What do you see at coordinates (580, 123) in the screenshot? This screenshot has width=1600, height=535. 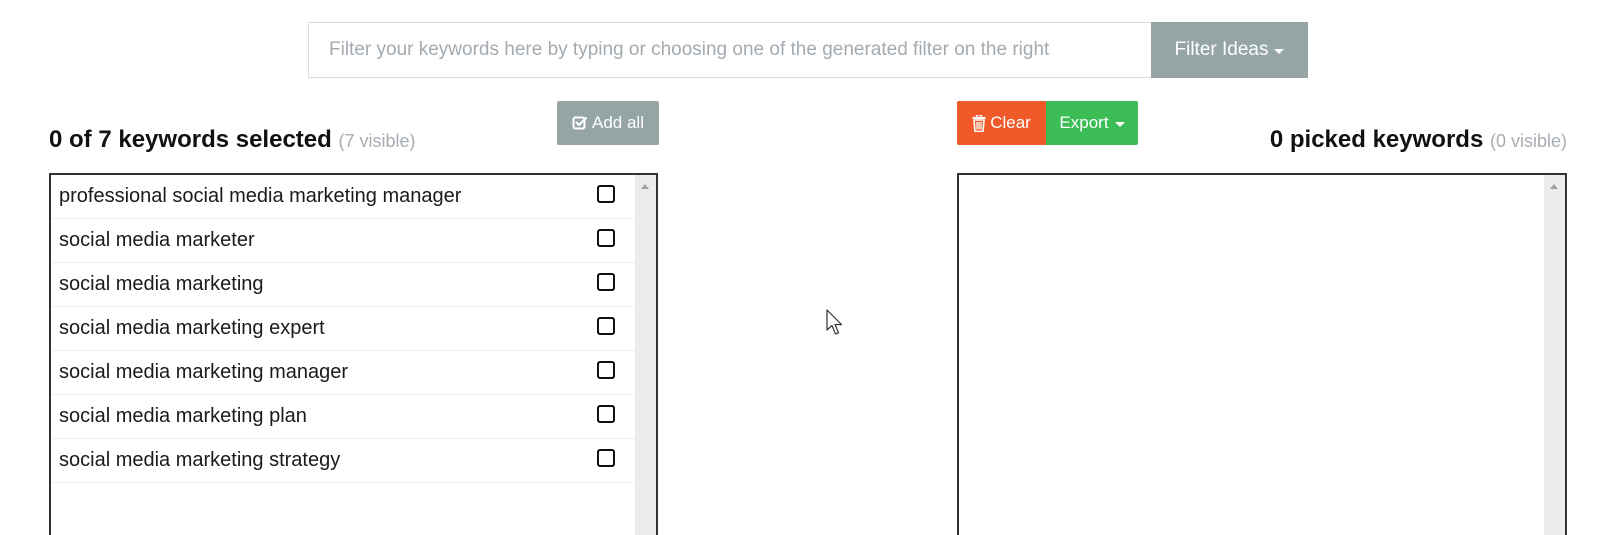 I see `check-square-icon` at bounding box center [580, 123].